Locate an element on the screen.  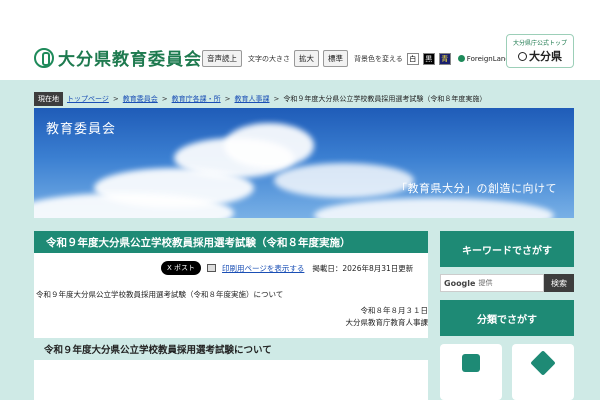
hero-title: 教育委員会 is located at coordinates (81, 129).